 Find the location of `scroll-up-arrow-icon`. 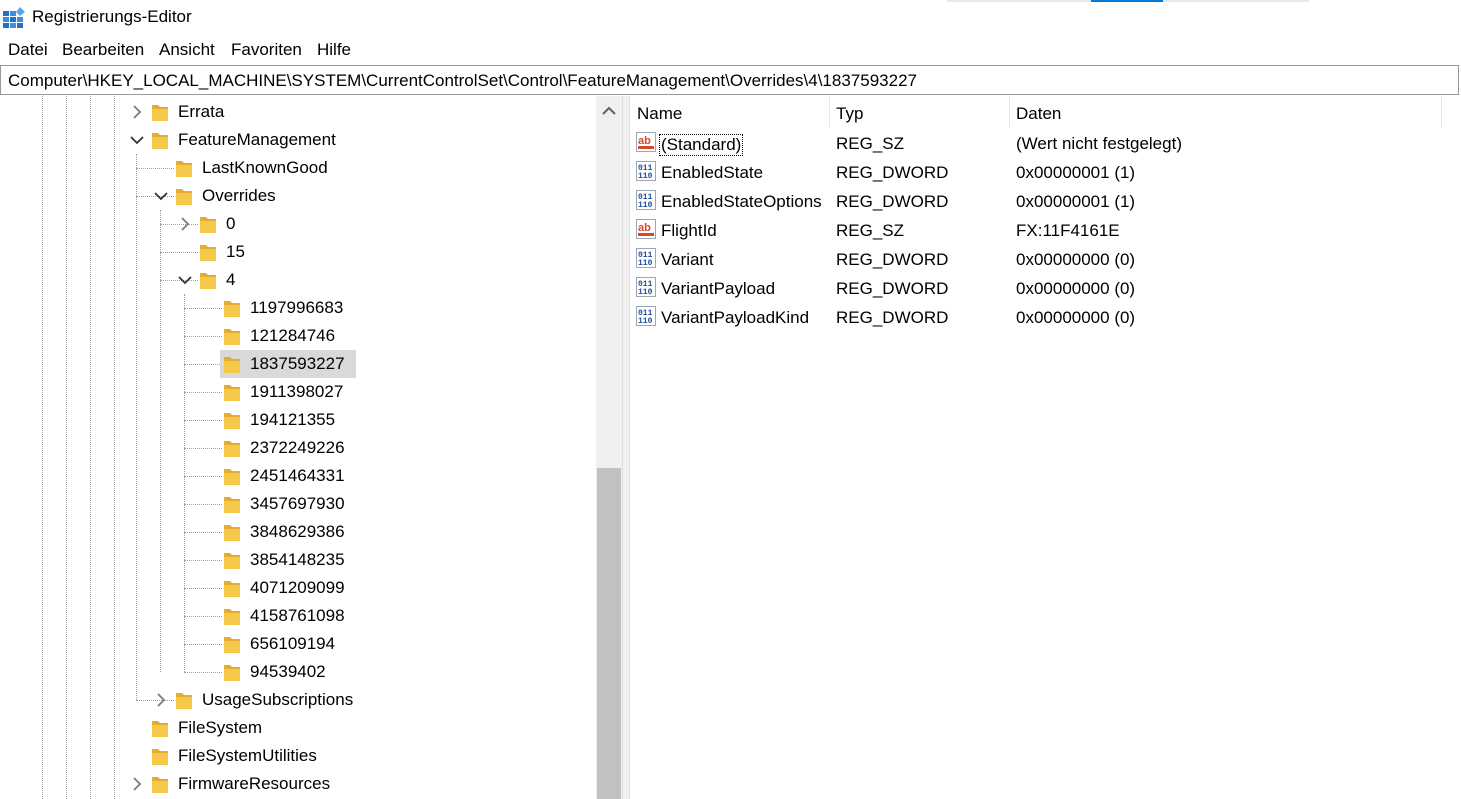

scroll-up-arrow-icon is located at coordinates (609, 110).